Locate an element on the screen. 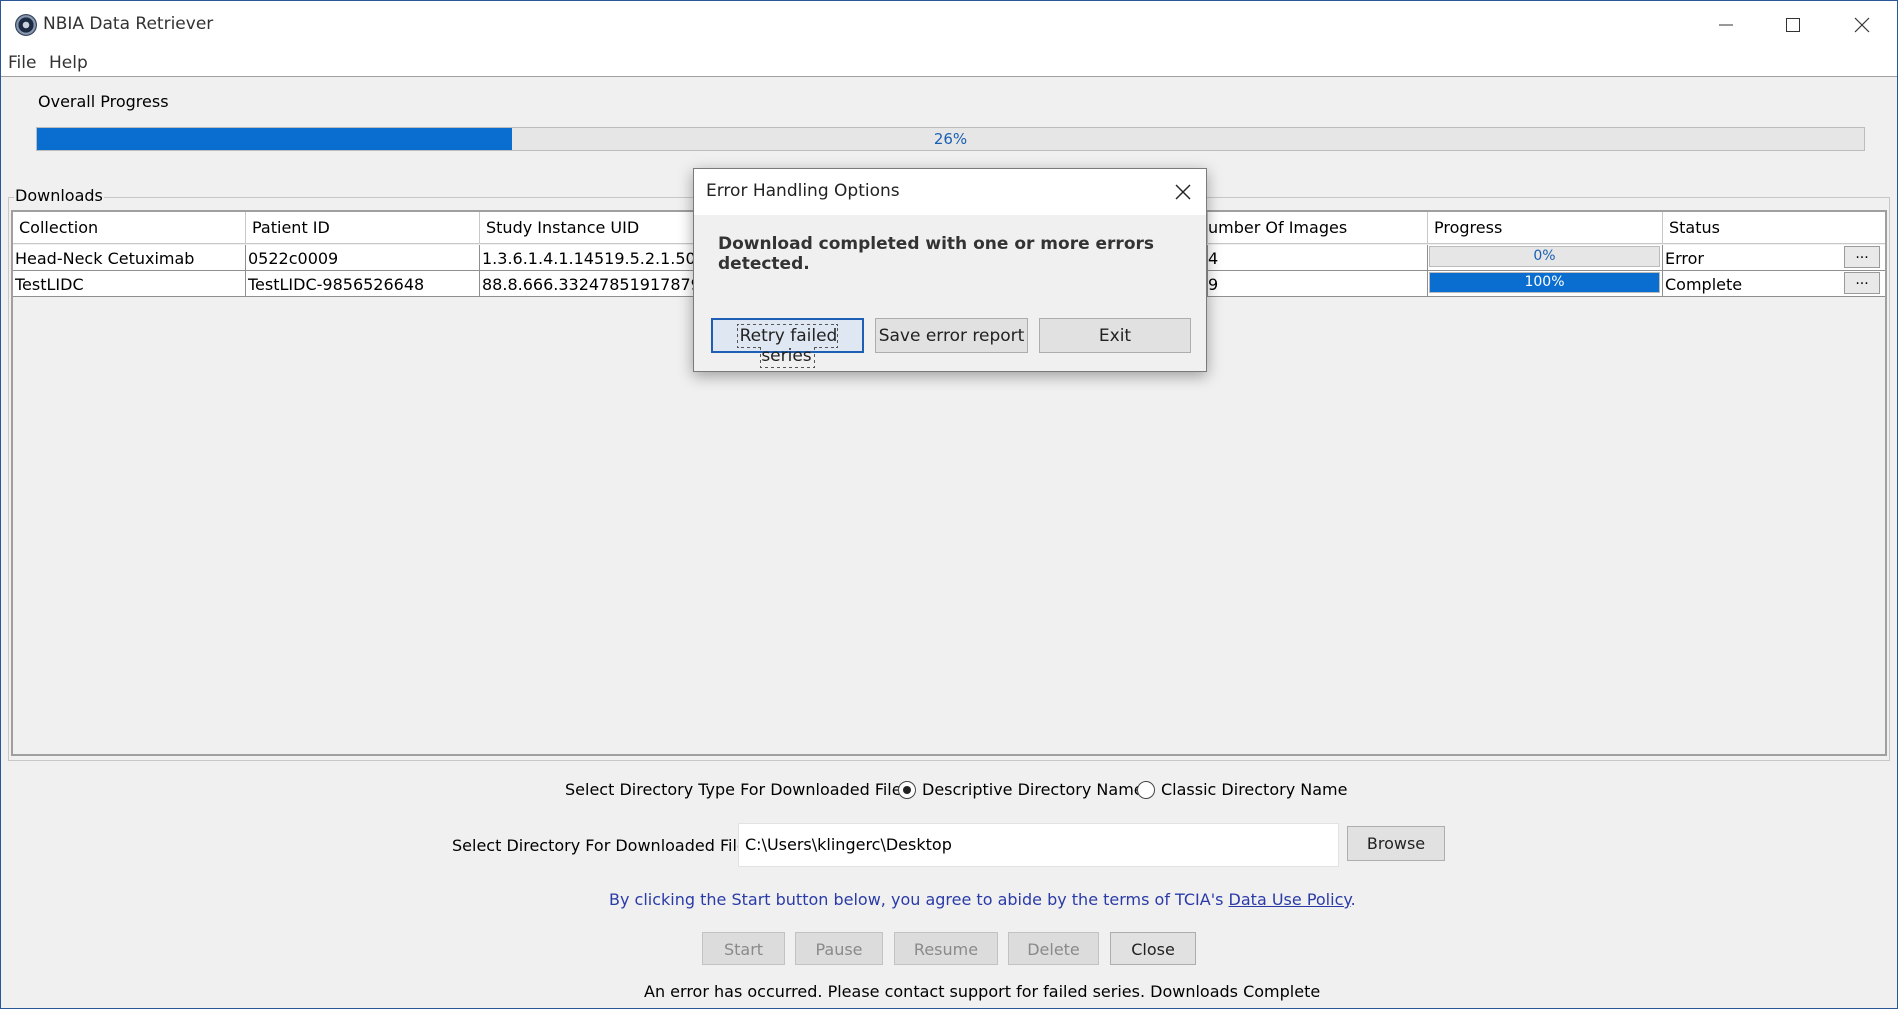 This screenshot has width=1898, height=1009. status-text: Complete is located at coordinates (1704, 284).